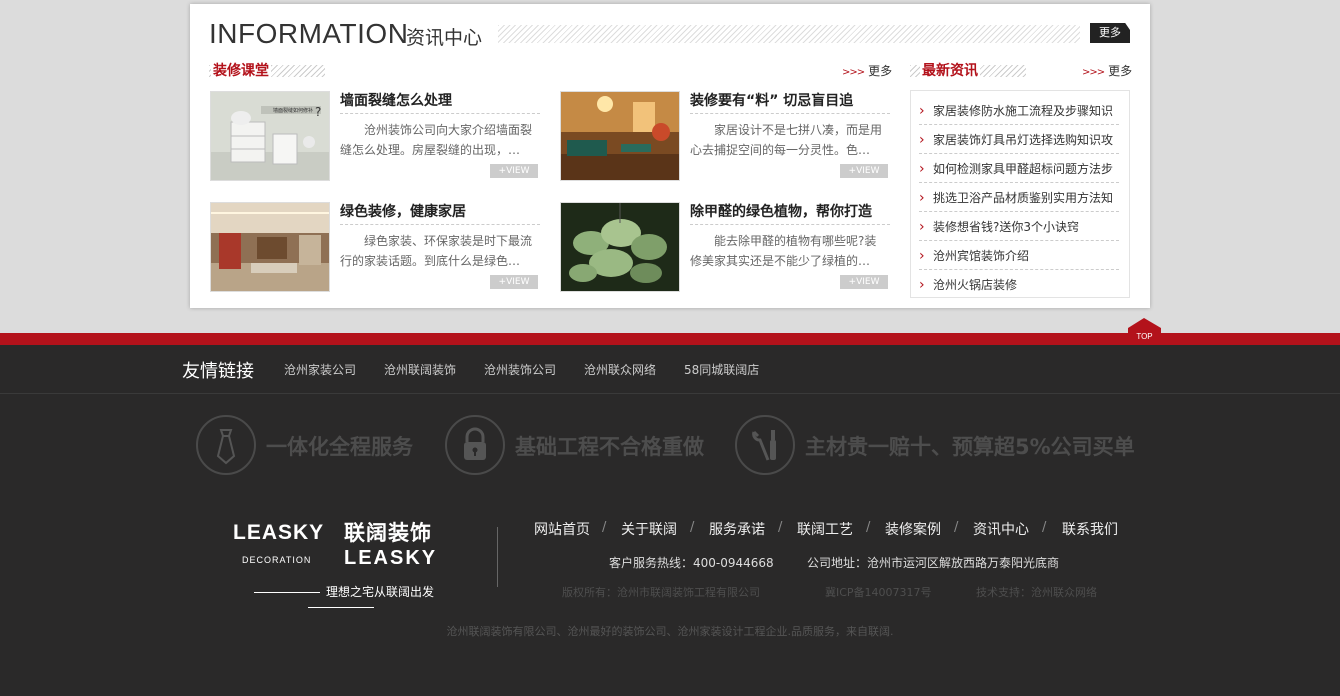 The width and height of the screenshot is (1340, 696). Describe the element at coordinates (270, 136) in the screenshot. I see `article-thumbnail: 墙面裂缝如何修补 ?` at that location.